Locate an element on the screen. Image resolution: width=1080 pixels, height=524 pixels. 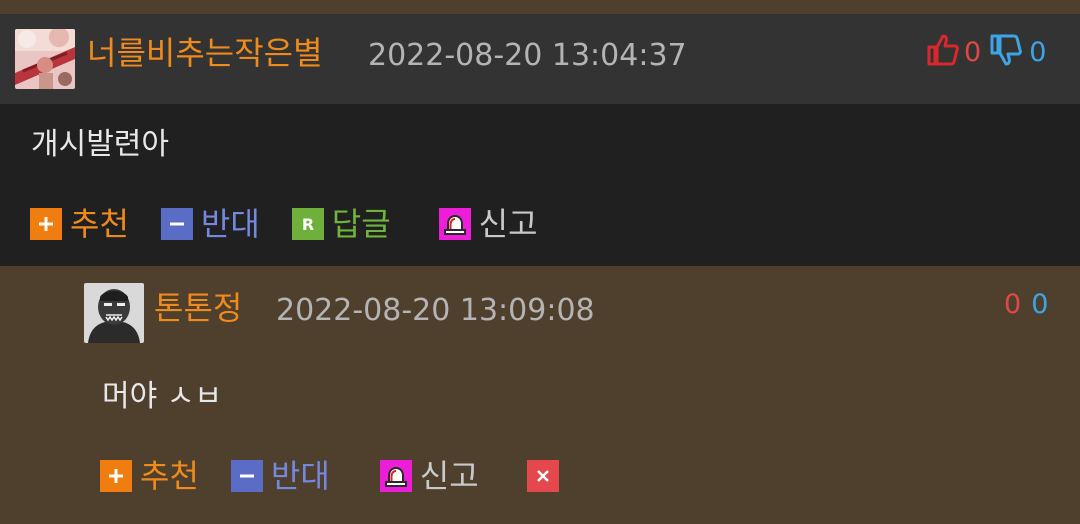
reply-upvote-count: 0 is located at coordinates (1013, 304).